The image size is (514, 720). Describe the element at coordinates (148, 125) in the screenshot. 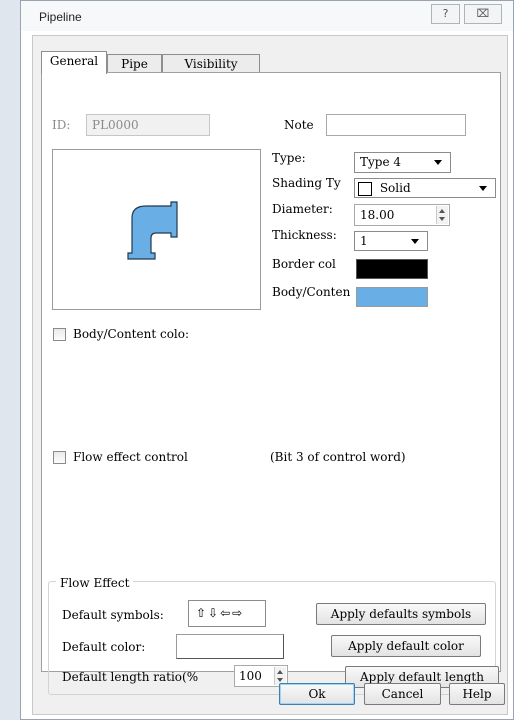

I see `id-field: PL0000` at that location.